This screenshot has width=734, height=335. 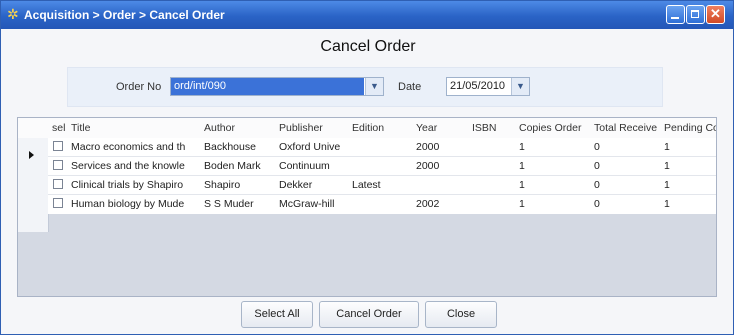 I want to click on close-icon: ✕, so click(x=715, y=13).